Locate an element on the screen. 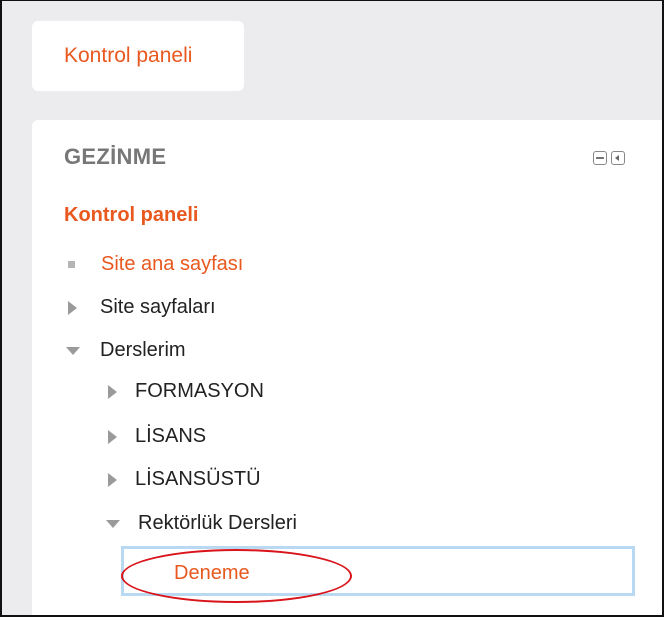  nav-root-dashboard: Kontrol paneli is located at coordinates (131, 215).